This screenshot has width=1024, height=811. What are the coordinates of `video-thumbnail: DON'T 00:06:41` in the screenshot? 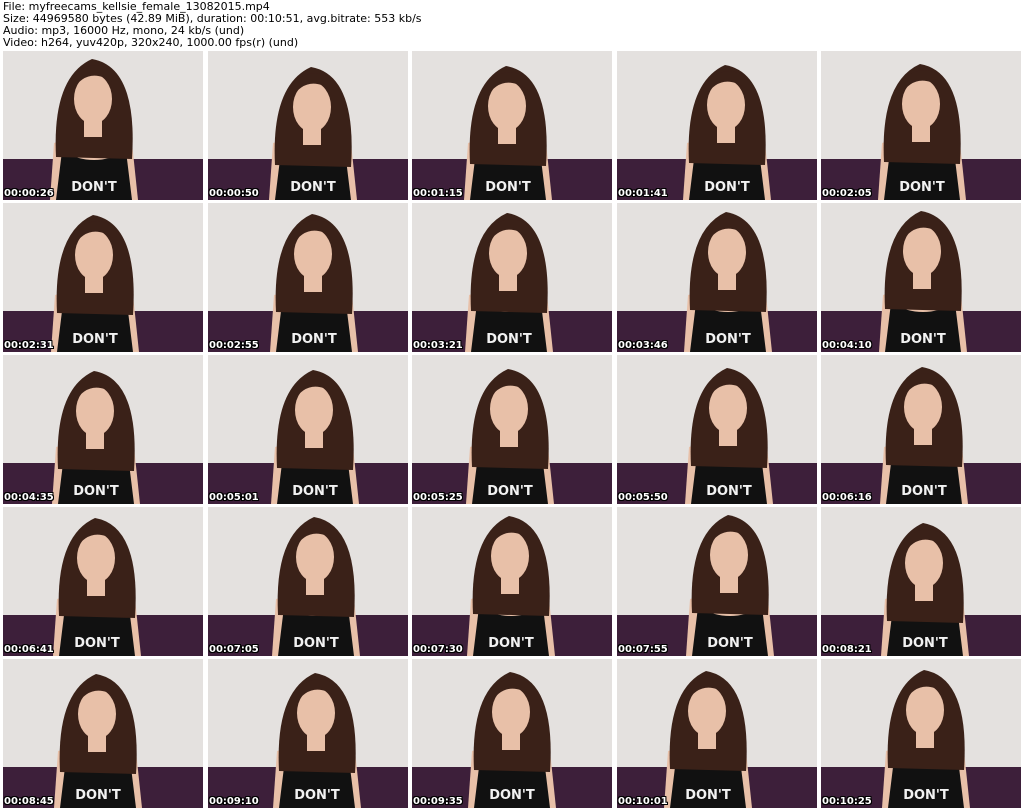 It's located at (103, 581).